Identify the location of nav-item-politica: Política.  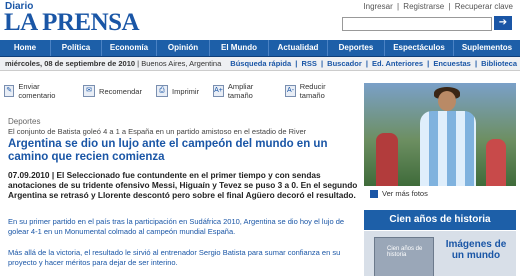
(76, 48).